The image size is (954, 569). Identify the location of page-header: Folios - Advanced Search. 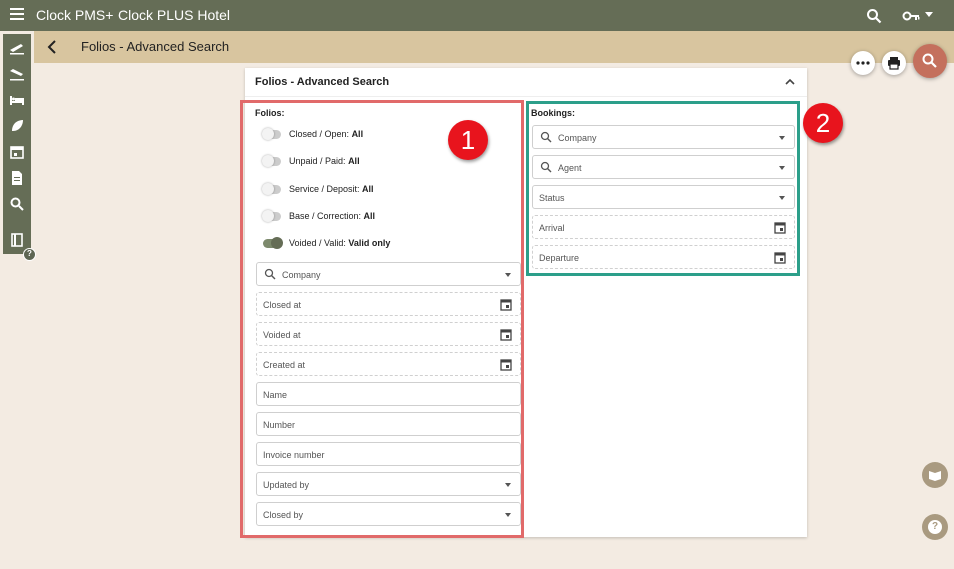
(494, 47).